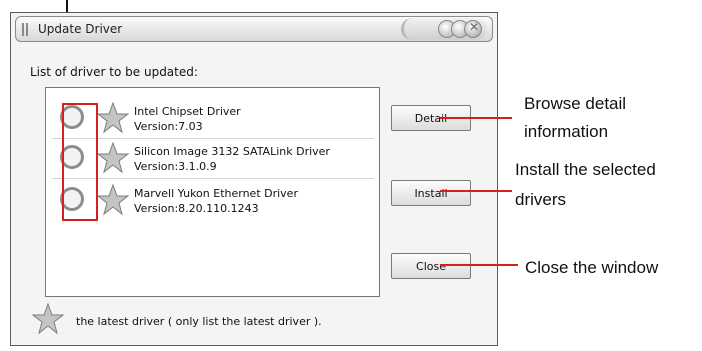  I want to click on install-callout-line2: drivers, so click(541, 199).